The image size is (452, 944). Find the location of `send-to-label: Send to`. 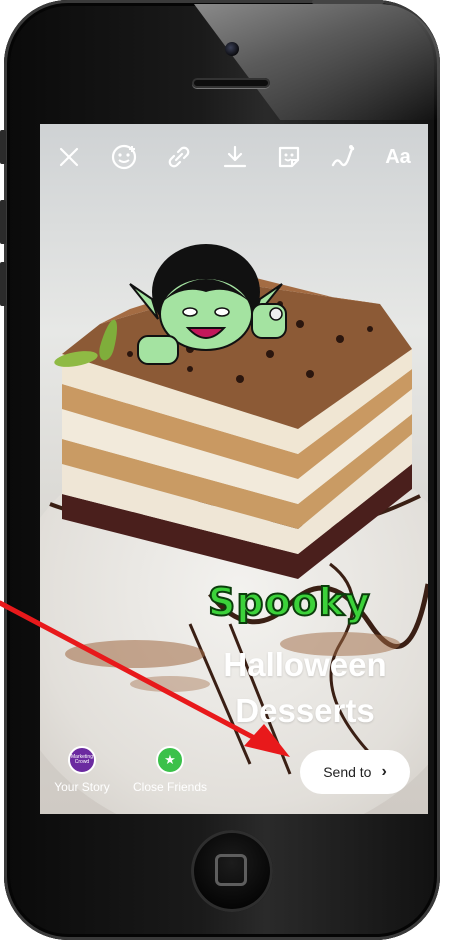

send-to-label: Send to is located at coordinates (347, 772).